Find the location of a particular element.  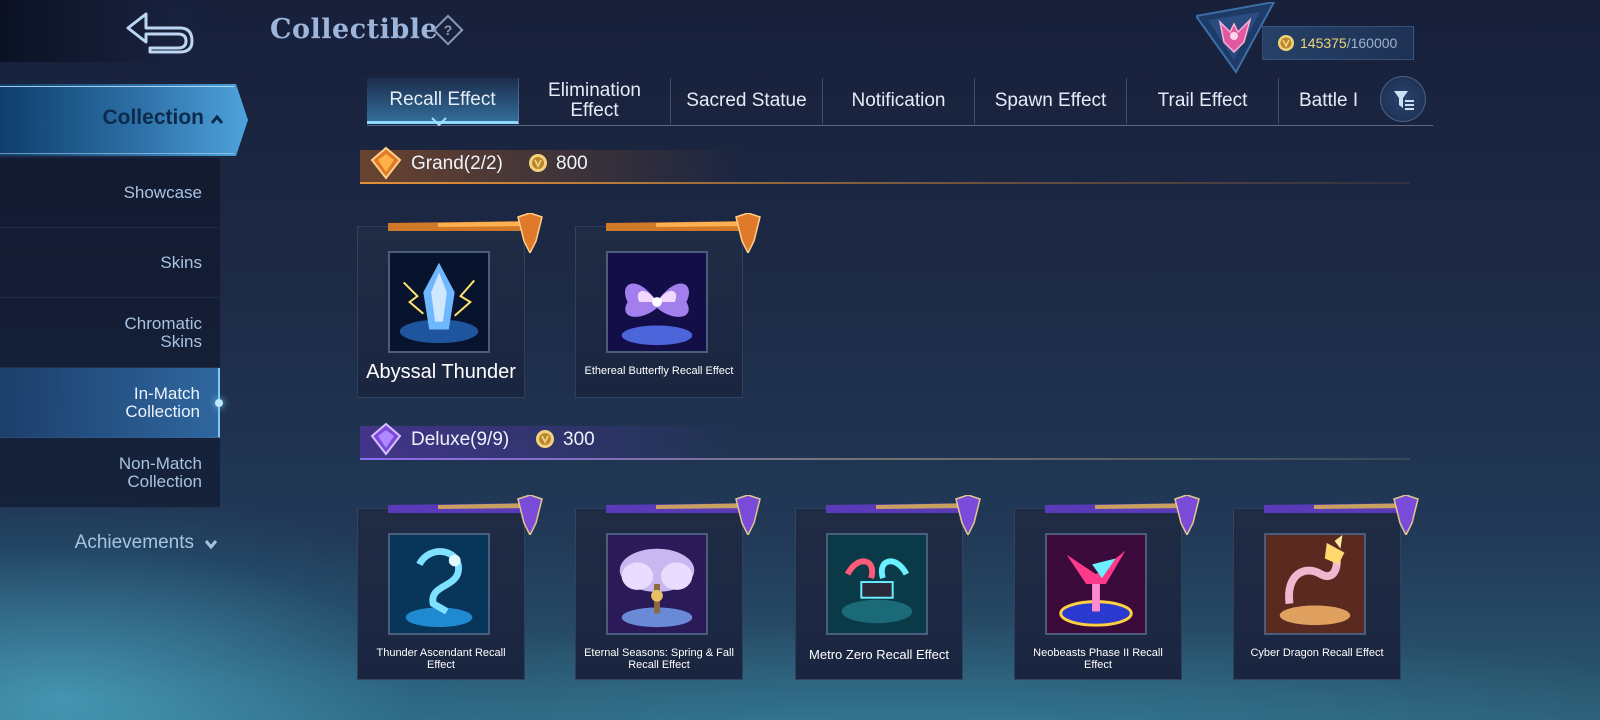

collectible-name: Cyber Dragon Recall Effect is located at coordinates (1317, 653).